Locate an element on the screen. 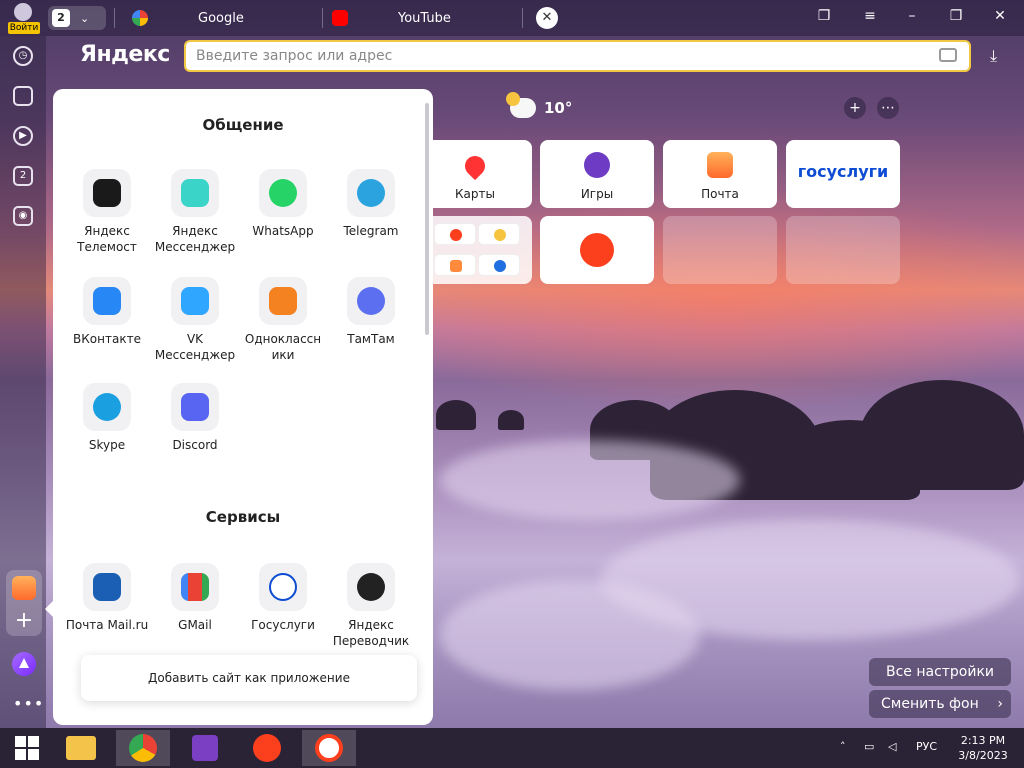 This screenshot has width=1024, height=768. search-input: Введите запрос или адрес is located at coordinates (294, 56).